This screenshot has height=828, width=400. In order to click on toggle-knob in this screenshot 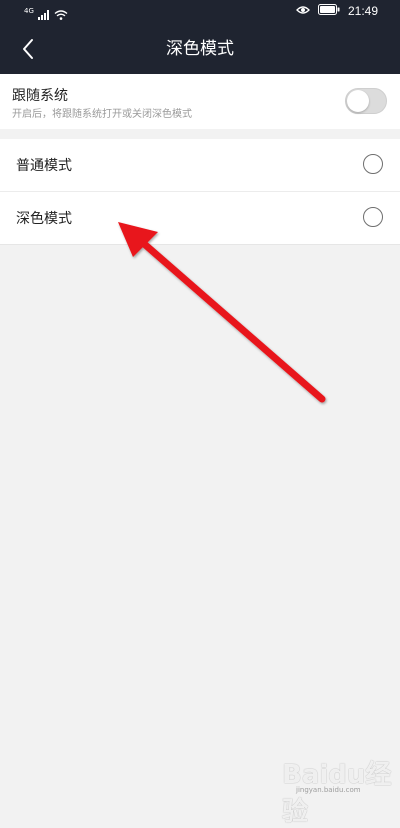, I will do `click(358, 101)`.